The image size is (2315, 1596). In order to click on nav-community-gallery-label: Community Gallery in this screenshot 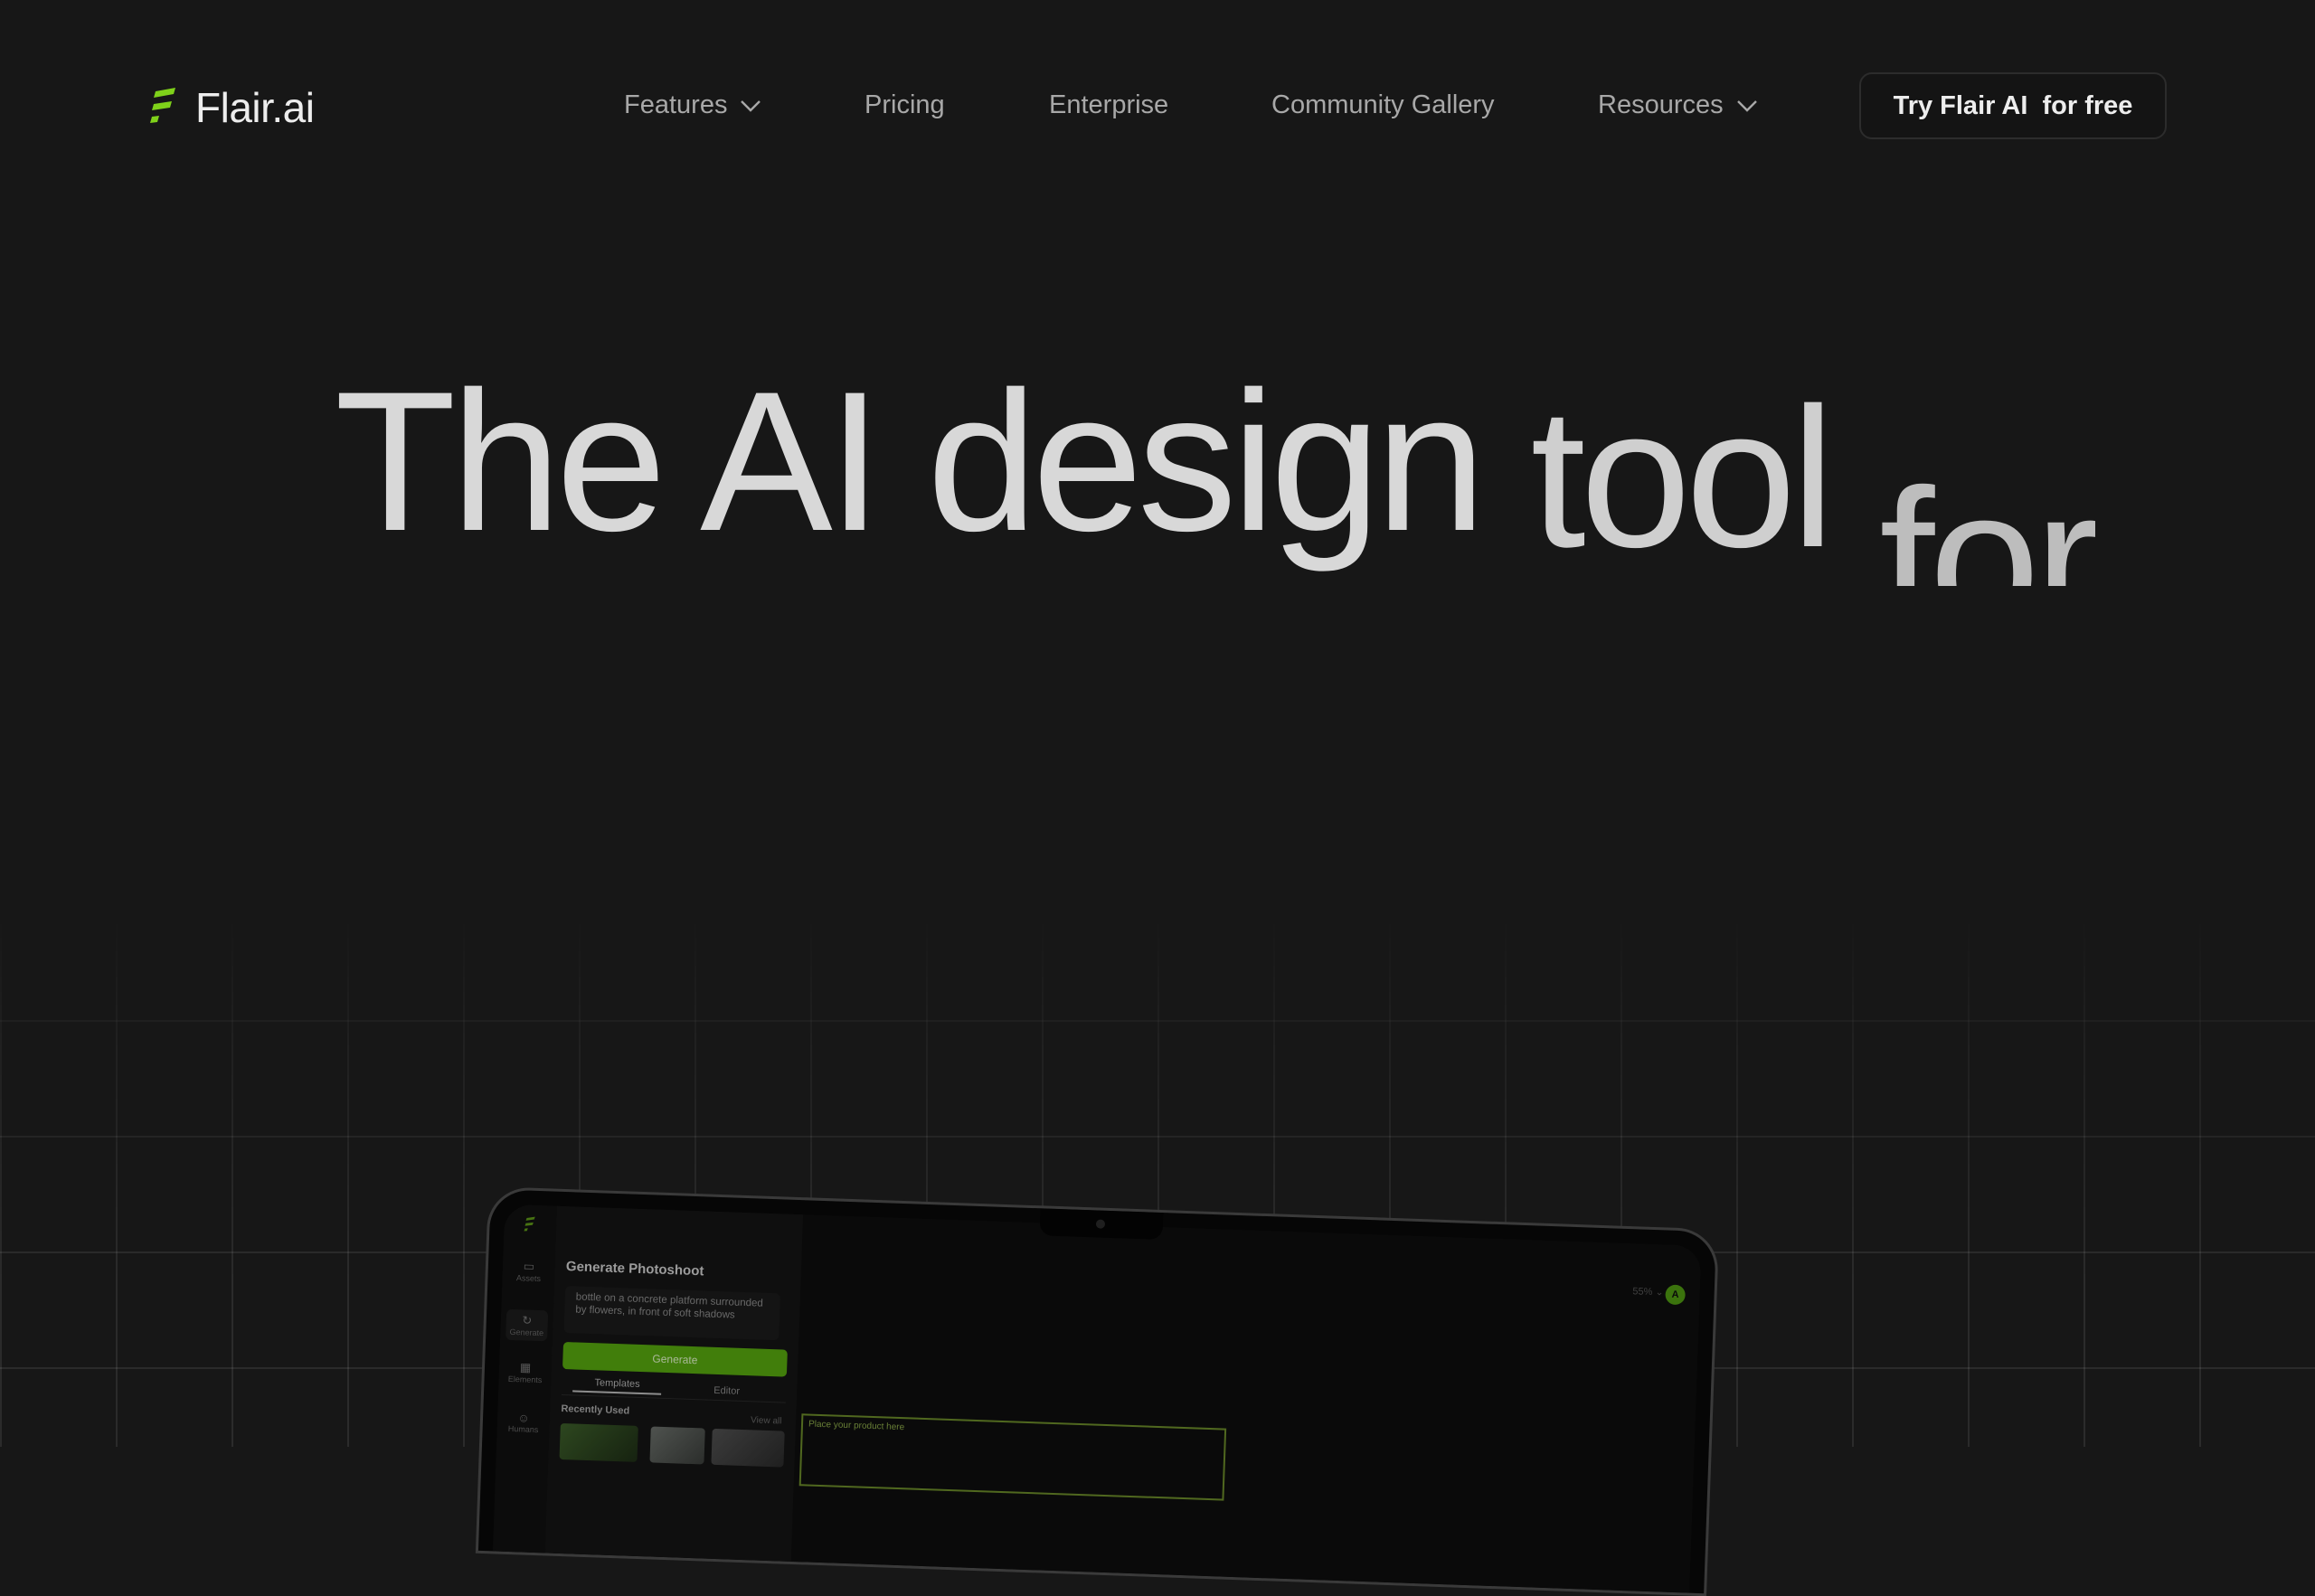, I will do `click(1383, 105)`.